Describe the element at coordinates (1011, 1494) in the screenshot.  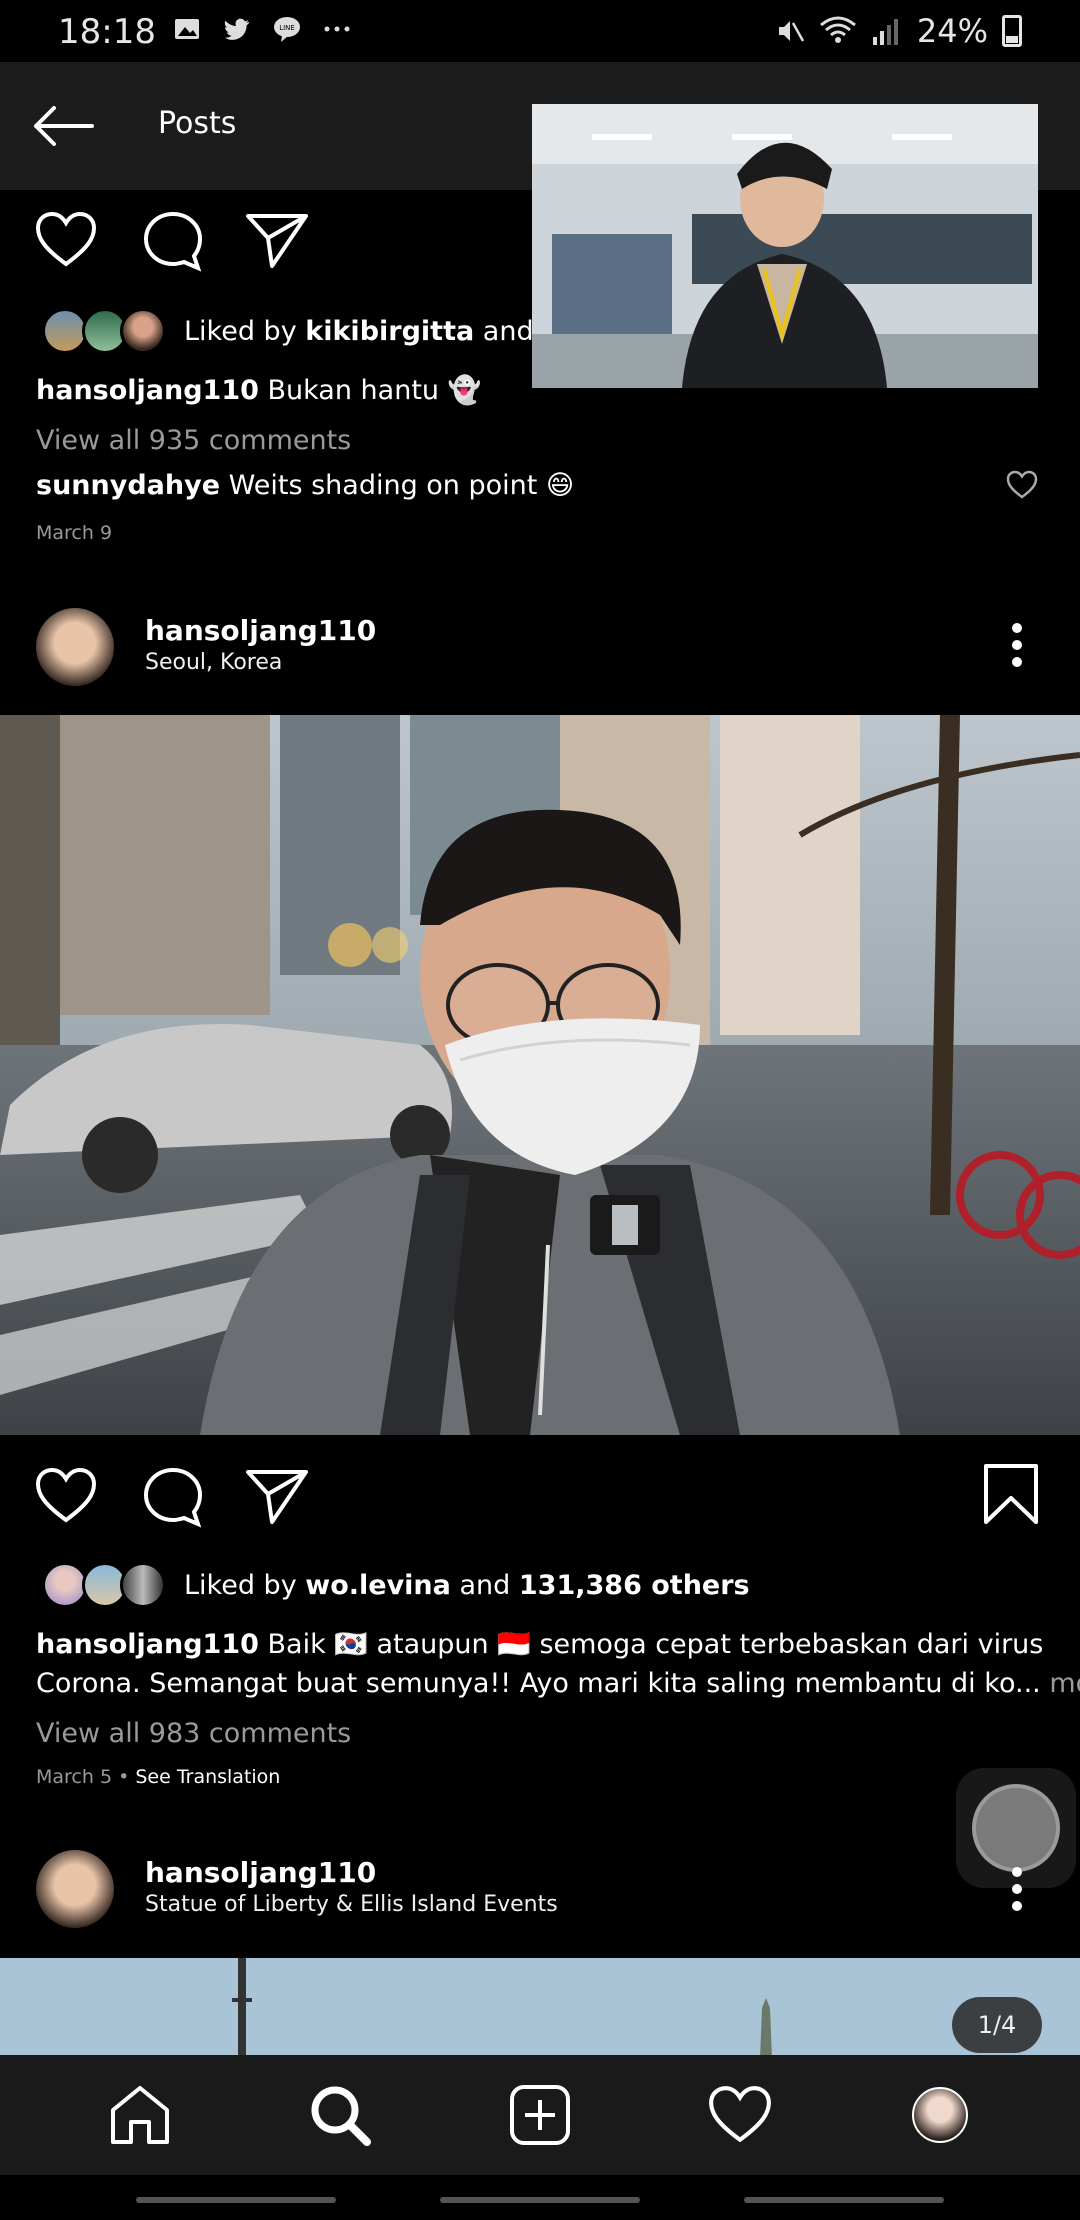
I see `bookmark-save-icon` at that location.